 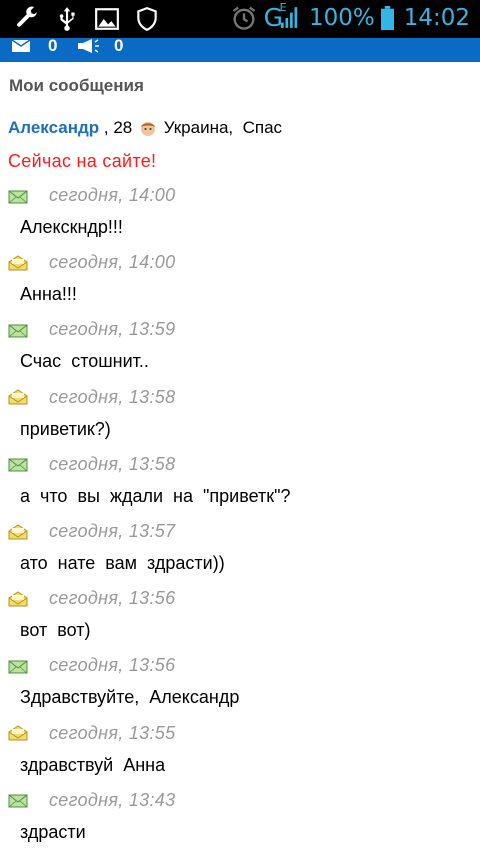 I want to click on message-text: здравствуй Анна, so click(x=93, y=764).